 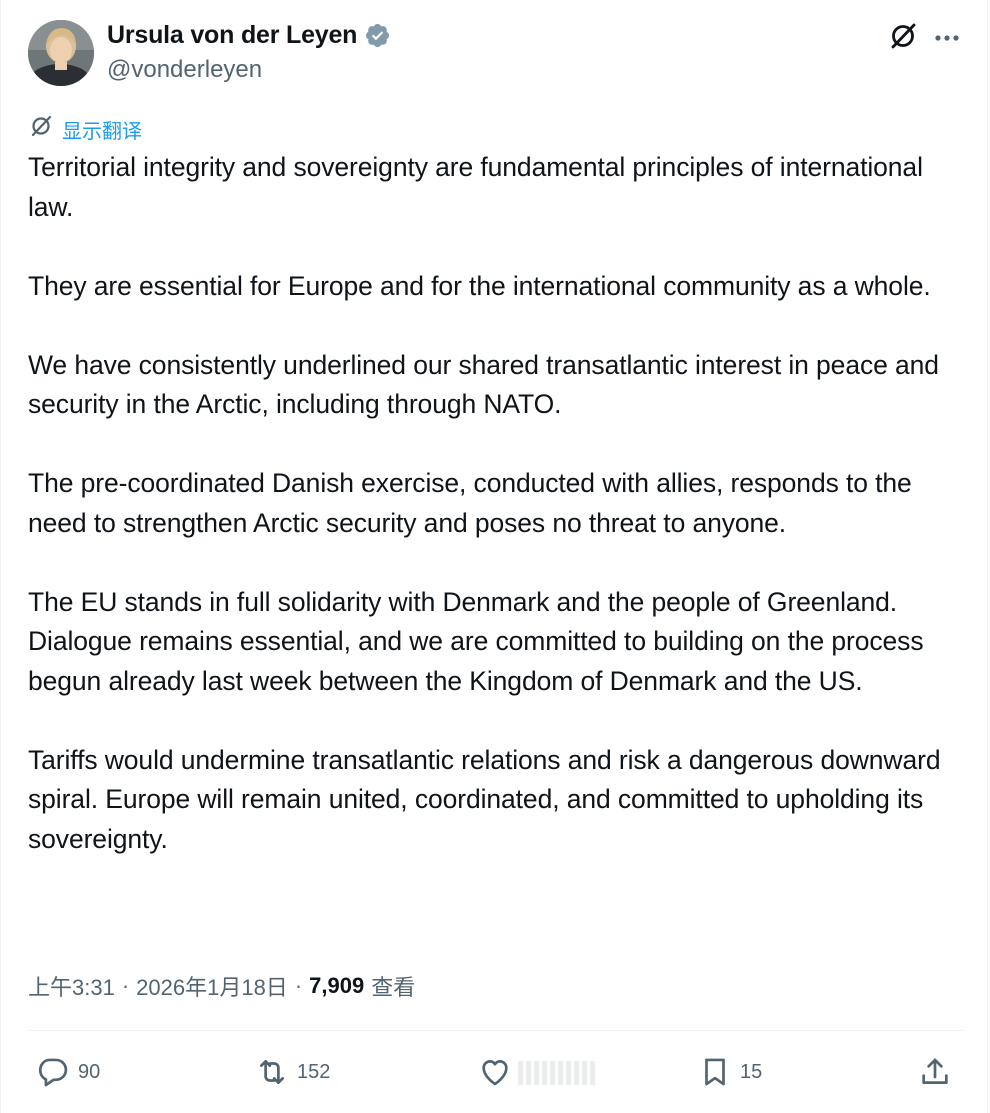 What do you see at coordinates (336, 986) in the screenshot?
I see `views-count: 7,909` at bounding box center [336, 986].